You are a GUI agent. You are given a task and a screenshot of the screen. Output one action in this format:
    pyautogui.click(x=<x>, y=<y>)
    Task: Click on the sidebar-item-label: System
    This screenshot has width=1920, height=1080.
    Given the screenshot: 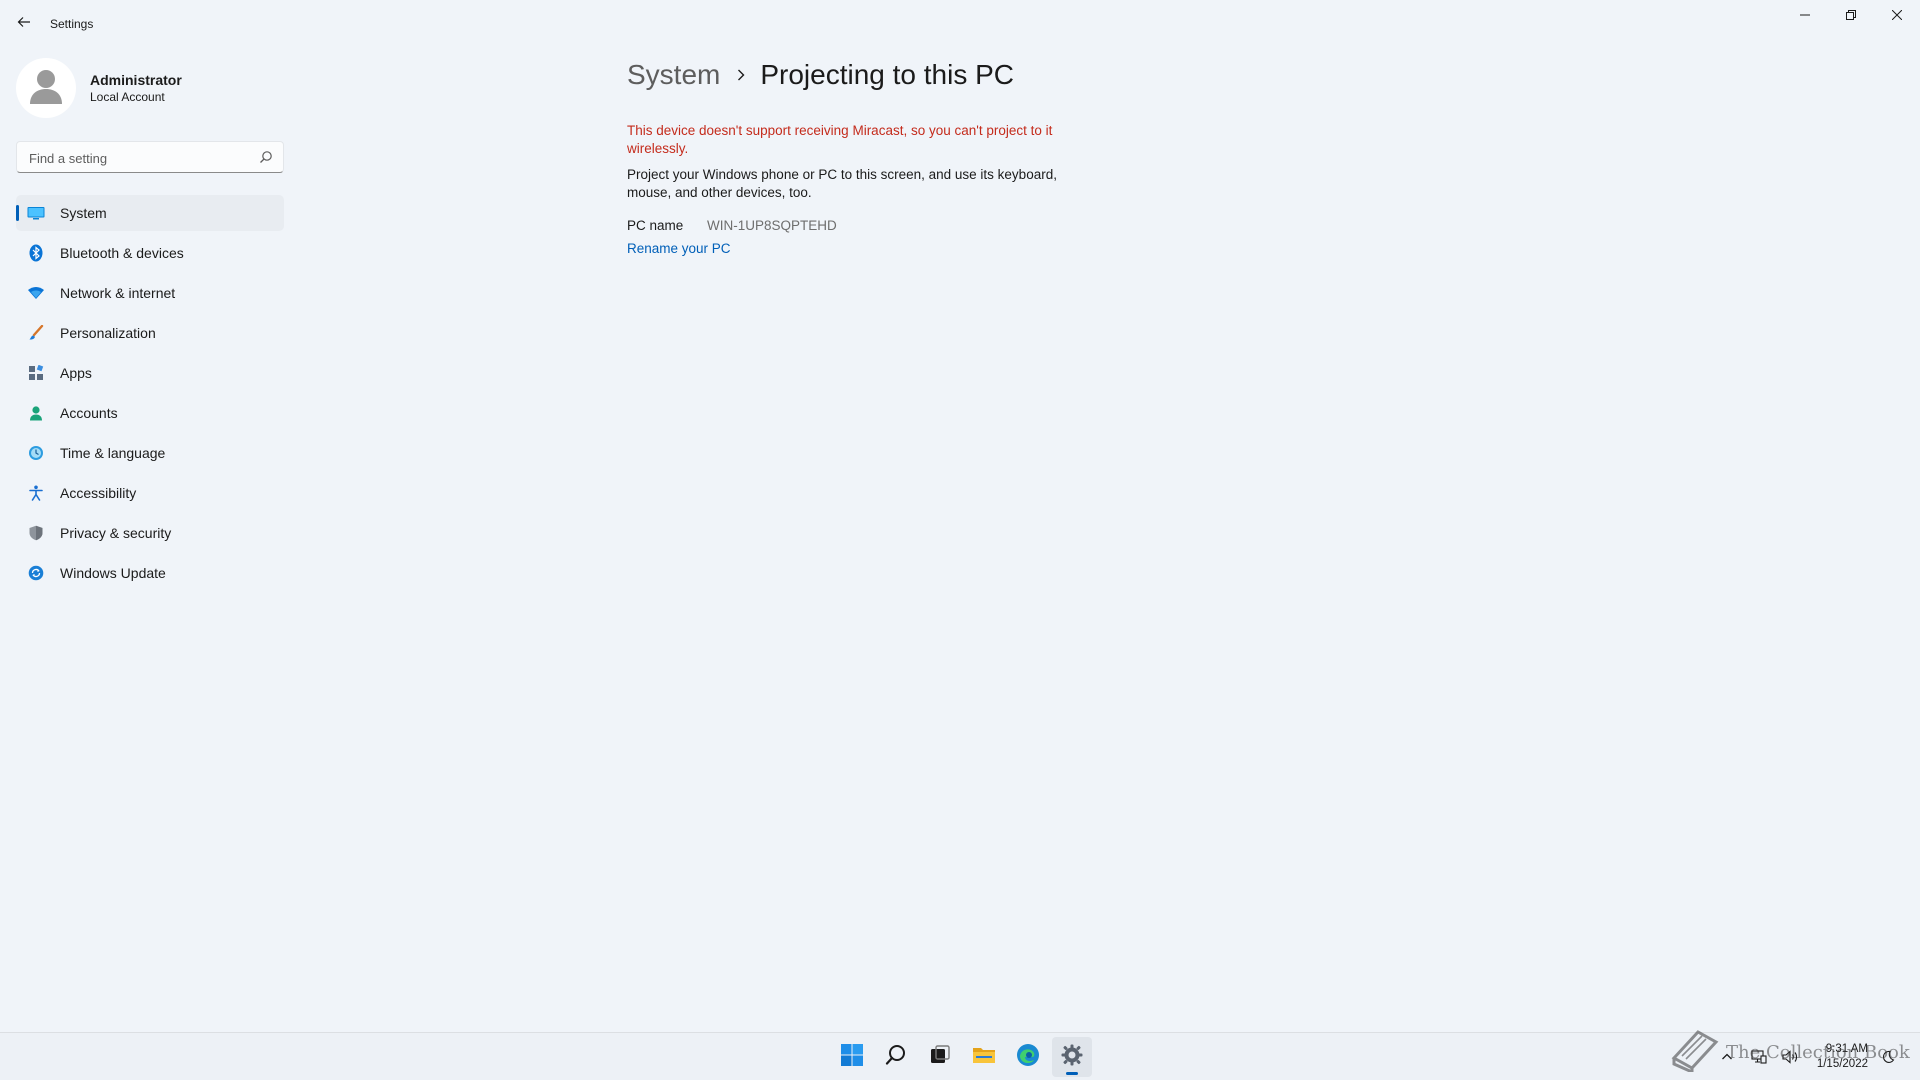 What is the action you would take?
    pyautogui.click(x=83, y=213)
    